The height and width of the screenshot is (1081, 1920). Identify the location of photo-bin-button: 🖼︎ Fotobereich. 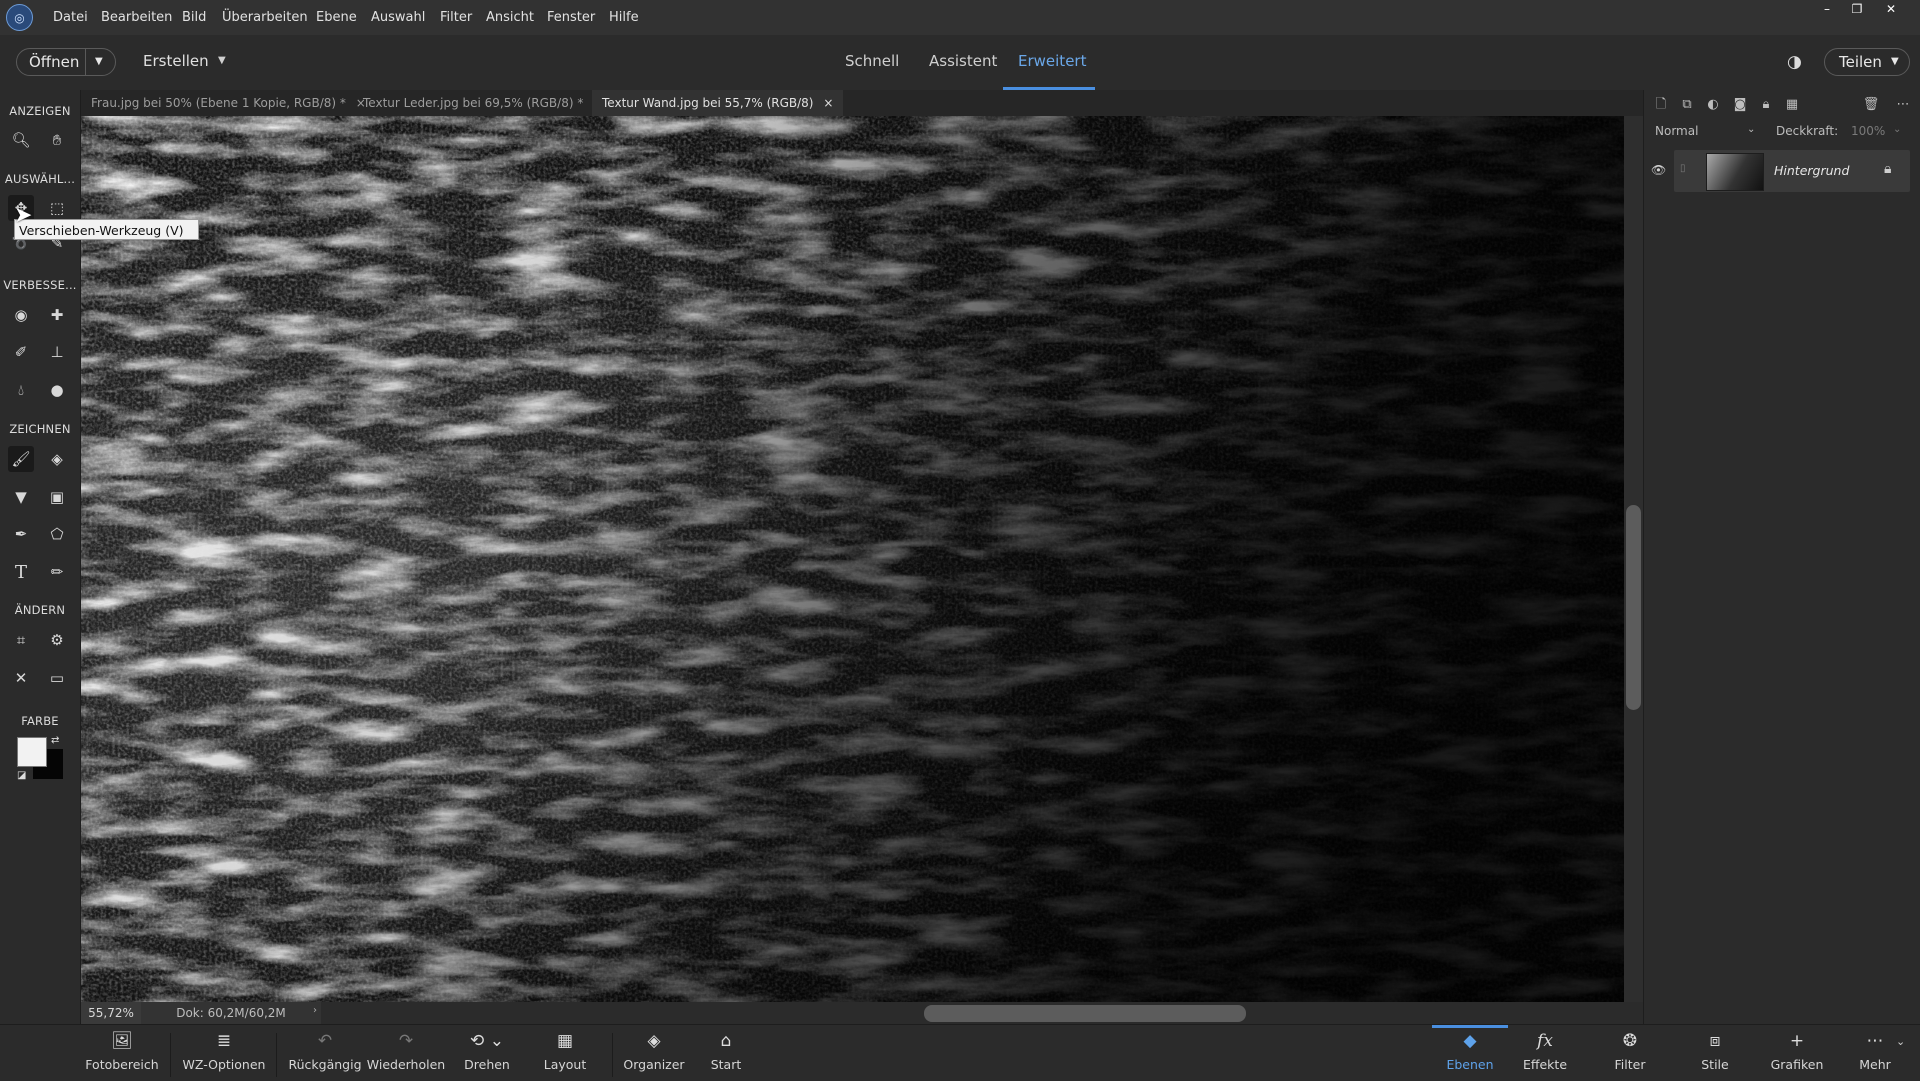
(122, 1053).